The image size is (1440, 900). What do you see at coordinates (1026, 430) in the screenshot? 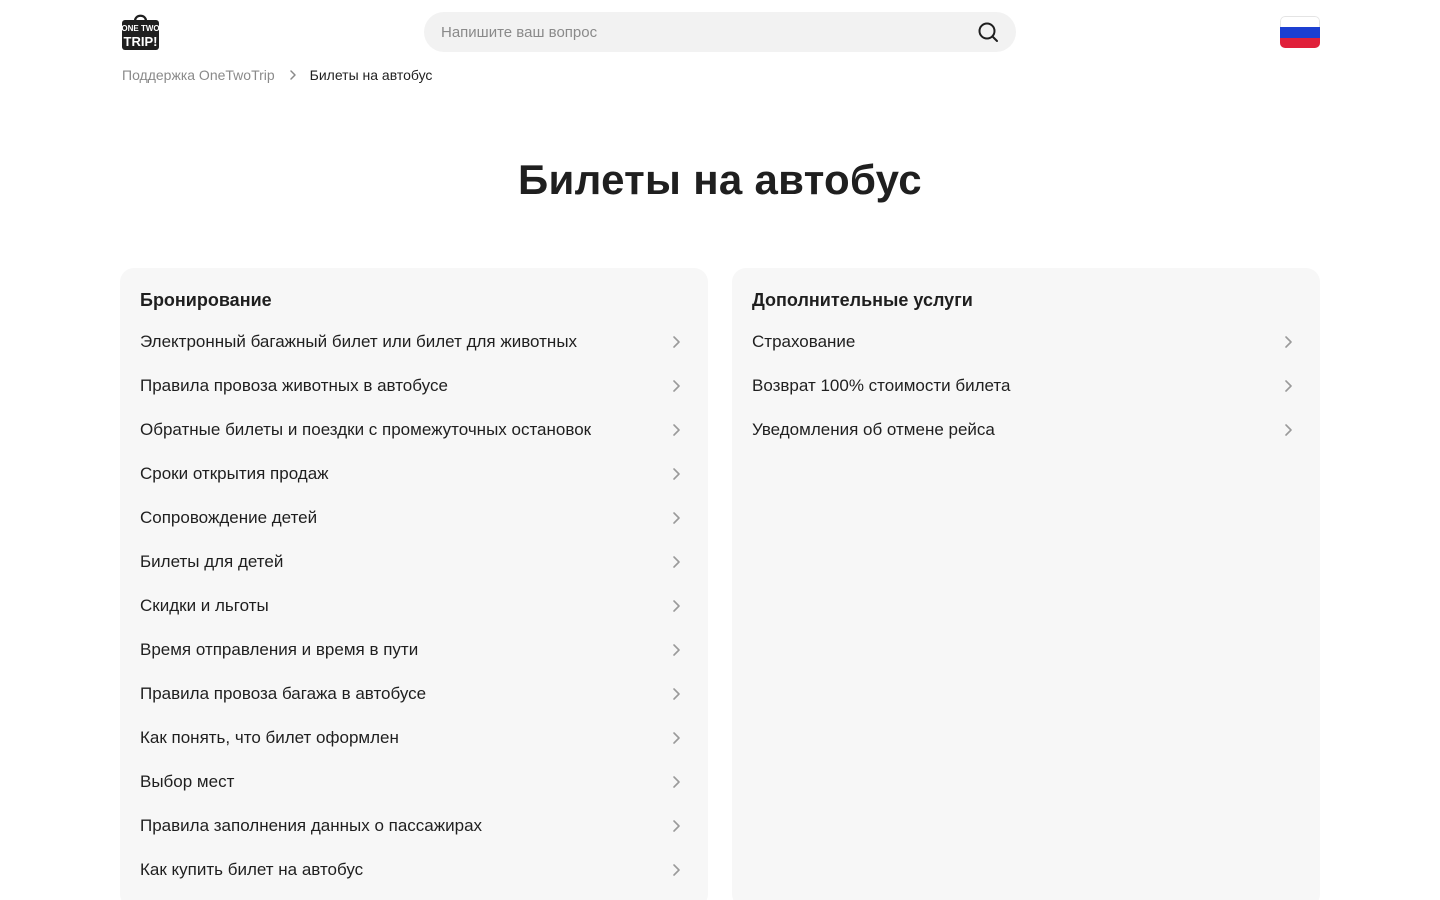
I see `article-link: Уведомления об отмене рейса` at bounding box center [1026, 430].